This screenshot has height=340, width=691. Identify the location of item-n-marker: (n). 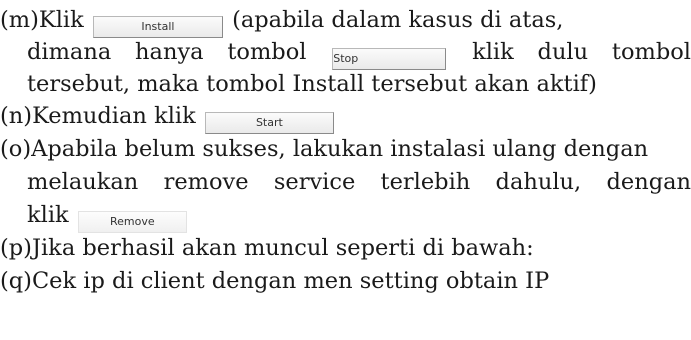
(16, 116).